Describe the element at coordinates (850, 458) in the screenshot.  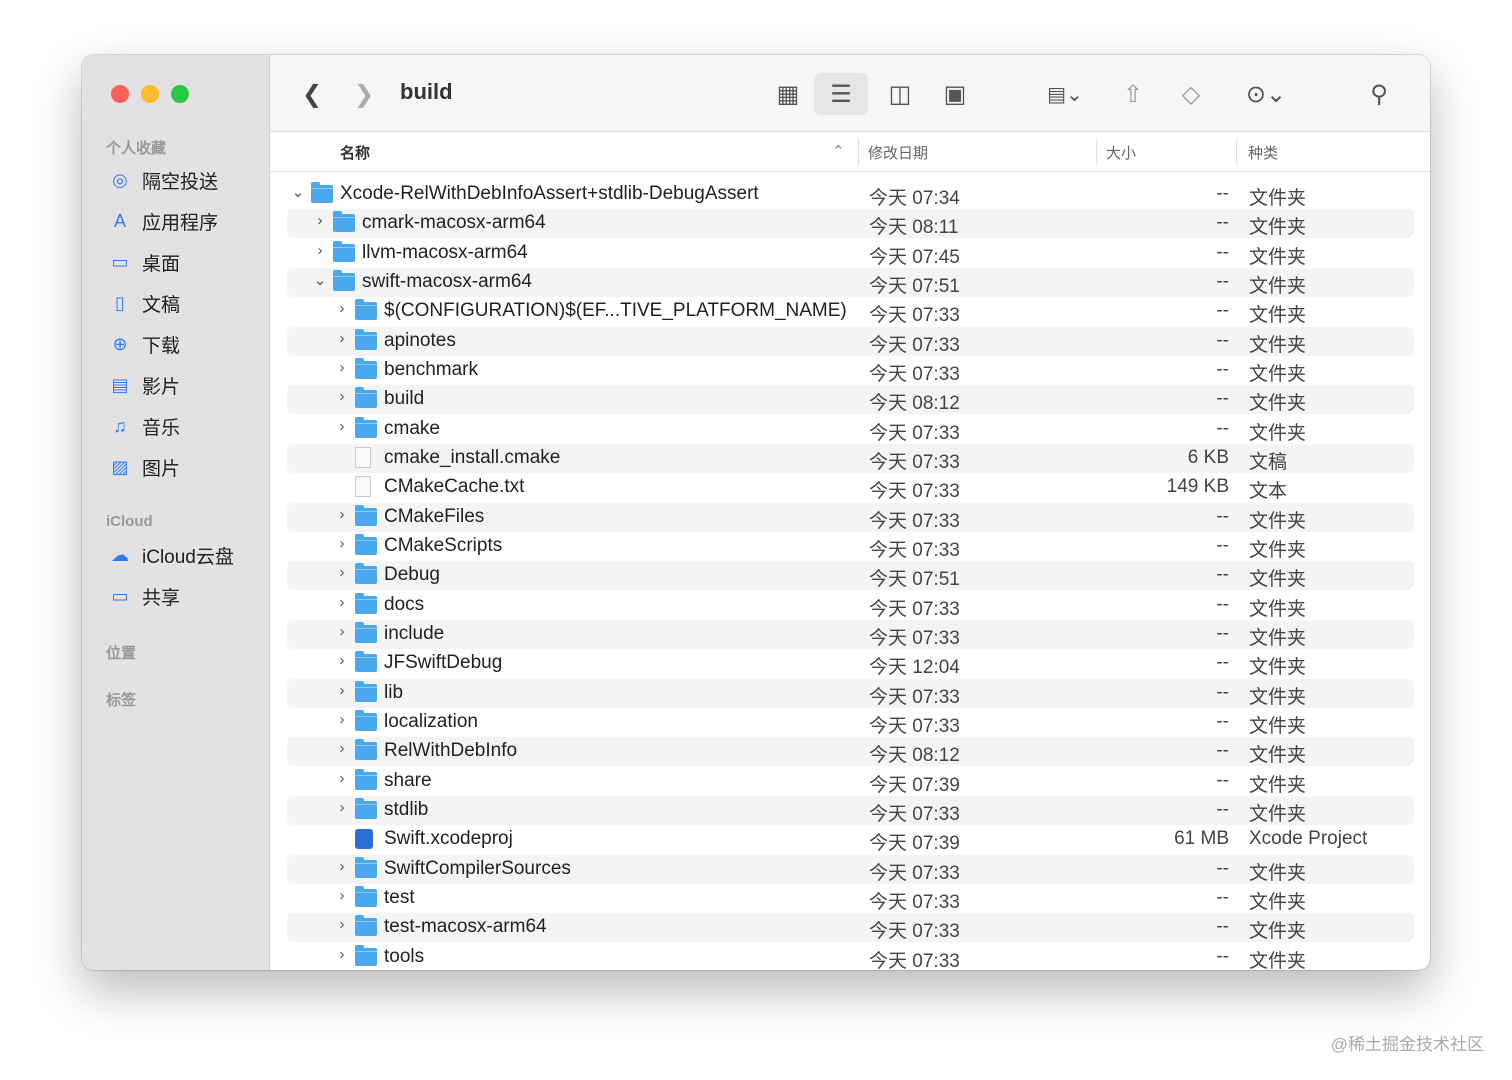
I see `file-row: cmake_install.cmake 今天 07:33 6 KB 文稿` at that location.